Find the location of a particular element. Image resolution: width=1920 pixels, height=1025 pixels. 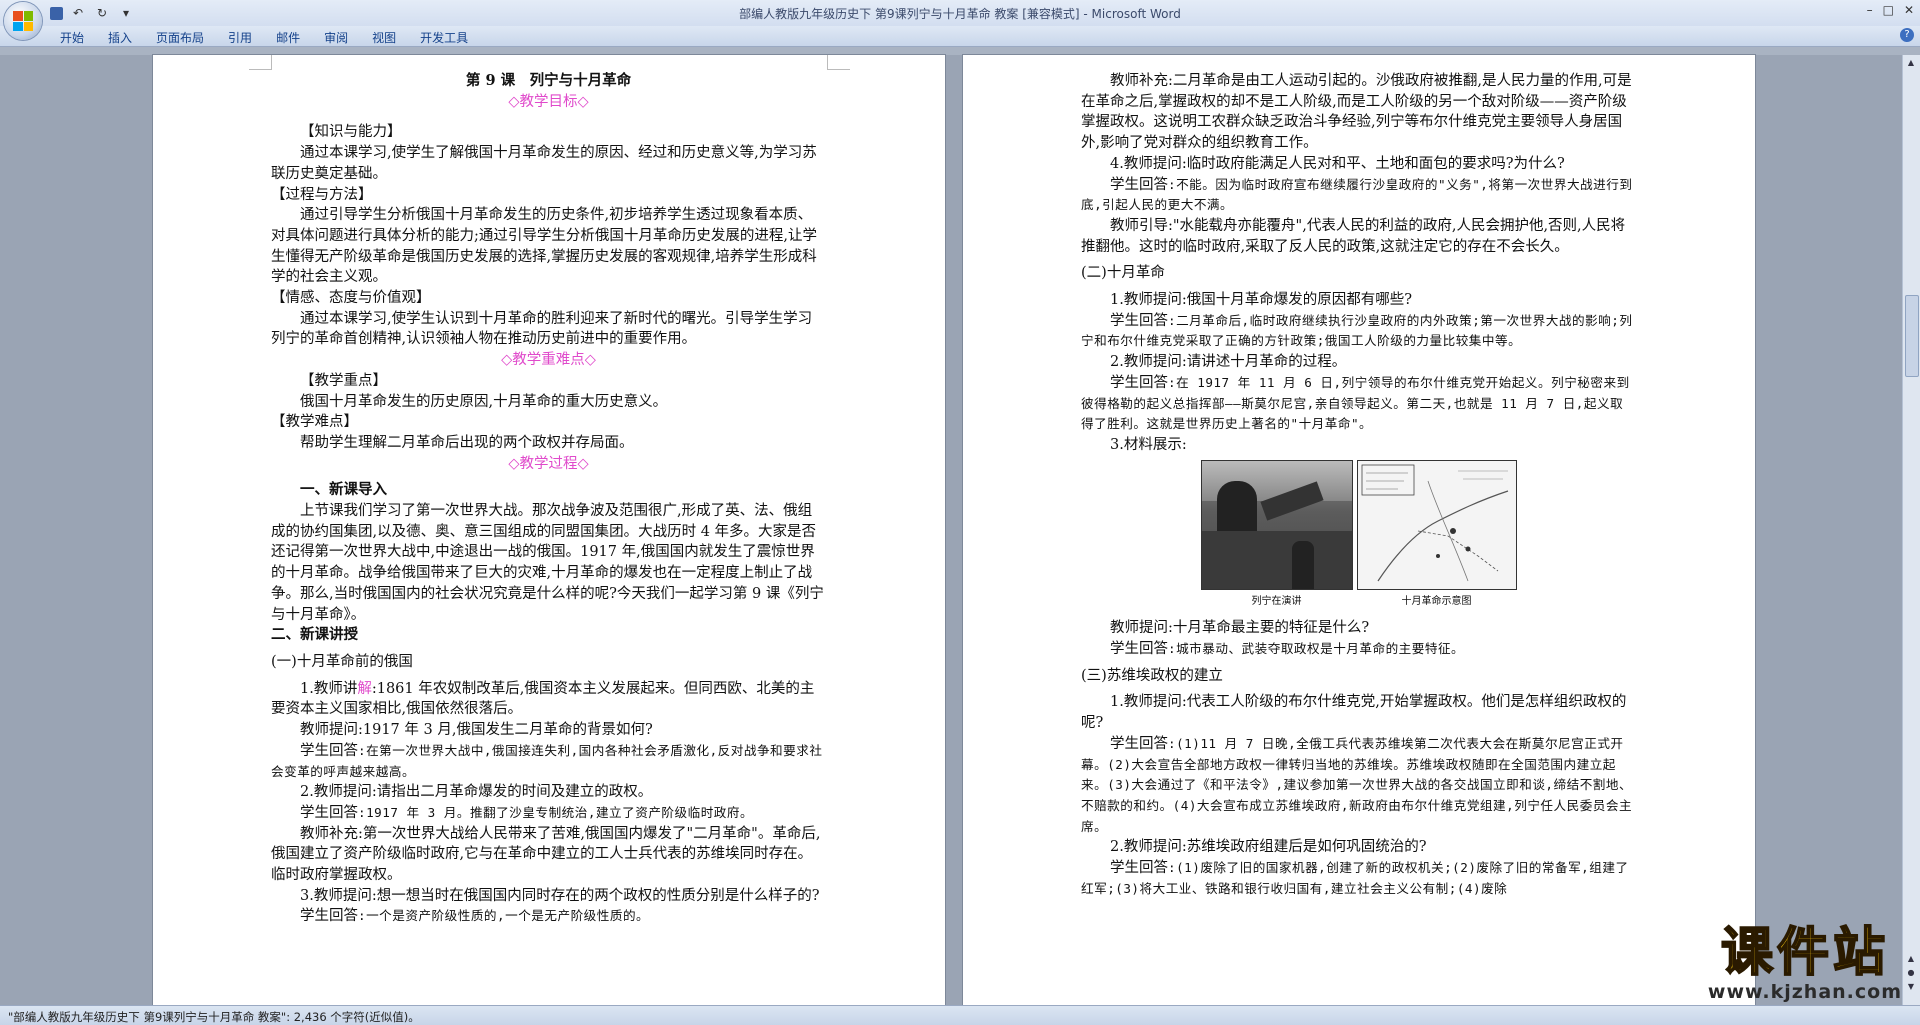

office-logo-icon is located at coordinates (23, 21).